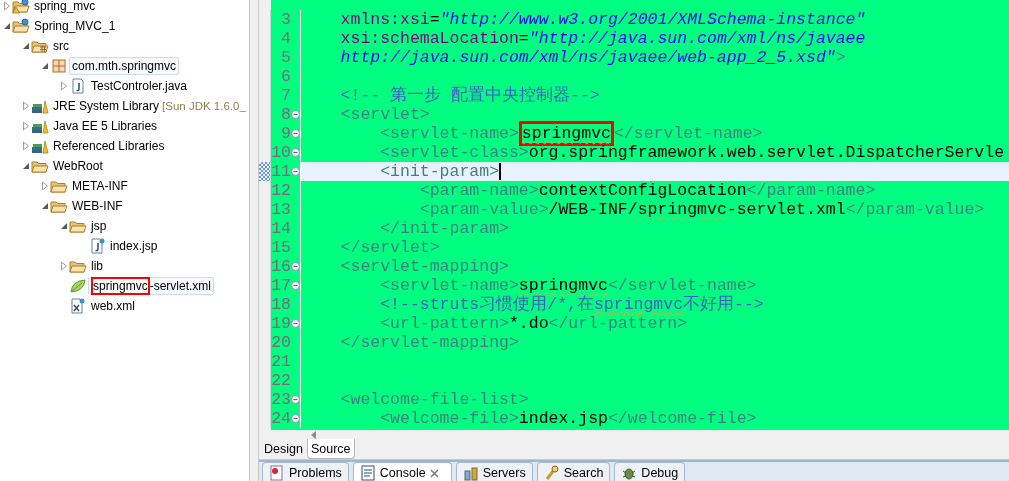 This screenshot has width=1009, height=481. I want to click on line-number: 14, so click(281, 228).